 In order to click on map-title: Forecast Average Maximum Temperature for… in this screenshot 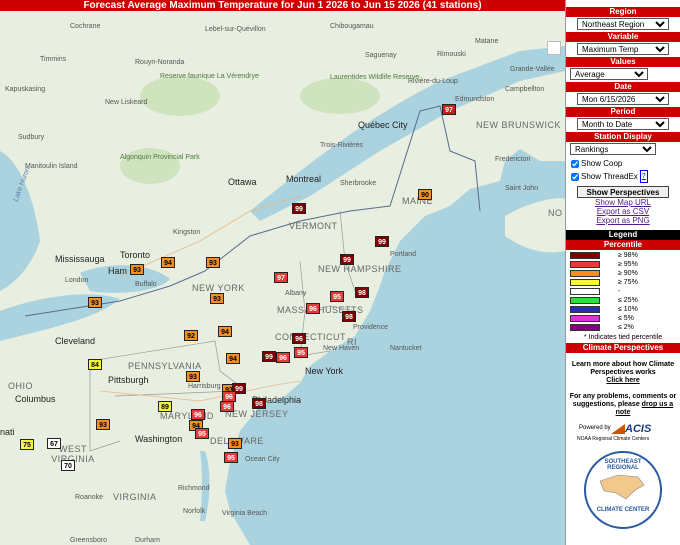, I will do `click(282, 5)`.